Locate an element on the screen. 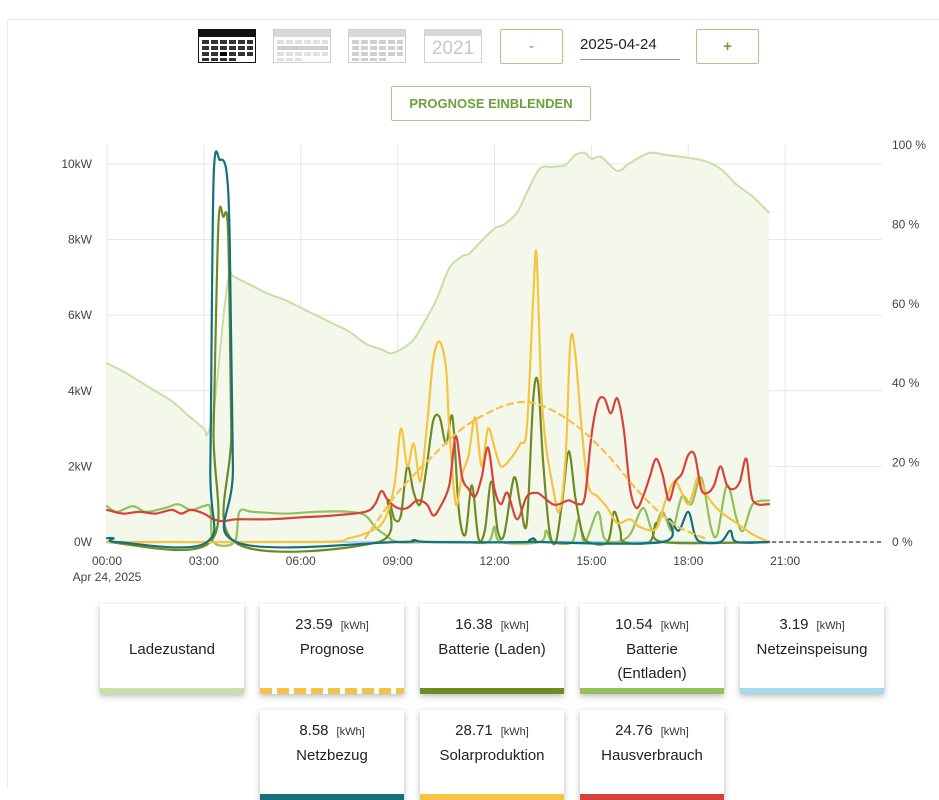  card-batterie-entladen: 10.54 [kWh] Batterie (Entladen) is located at coordinates (652, 649).